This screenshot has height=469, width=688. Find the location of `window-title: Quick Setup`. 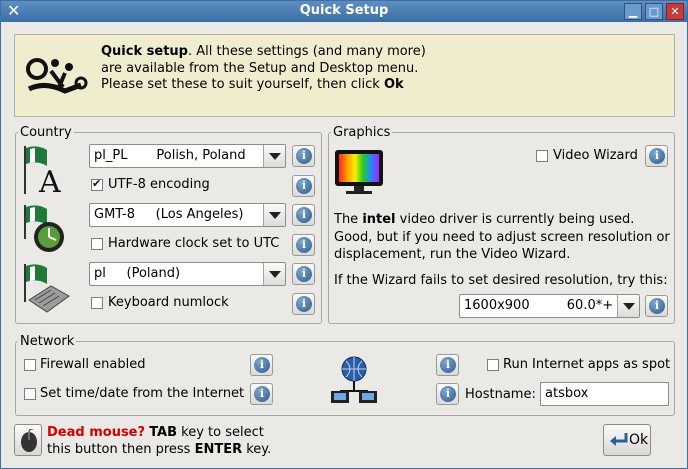

window-title: Quick Setup is located at coordinates (344, 10).